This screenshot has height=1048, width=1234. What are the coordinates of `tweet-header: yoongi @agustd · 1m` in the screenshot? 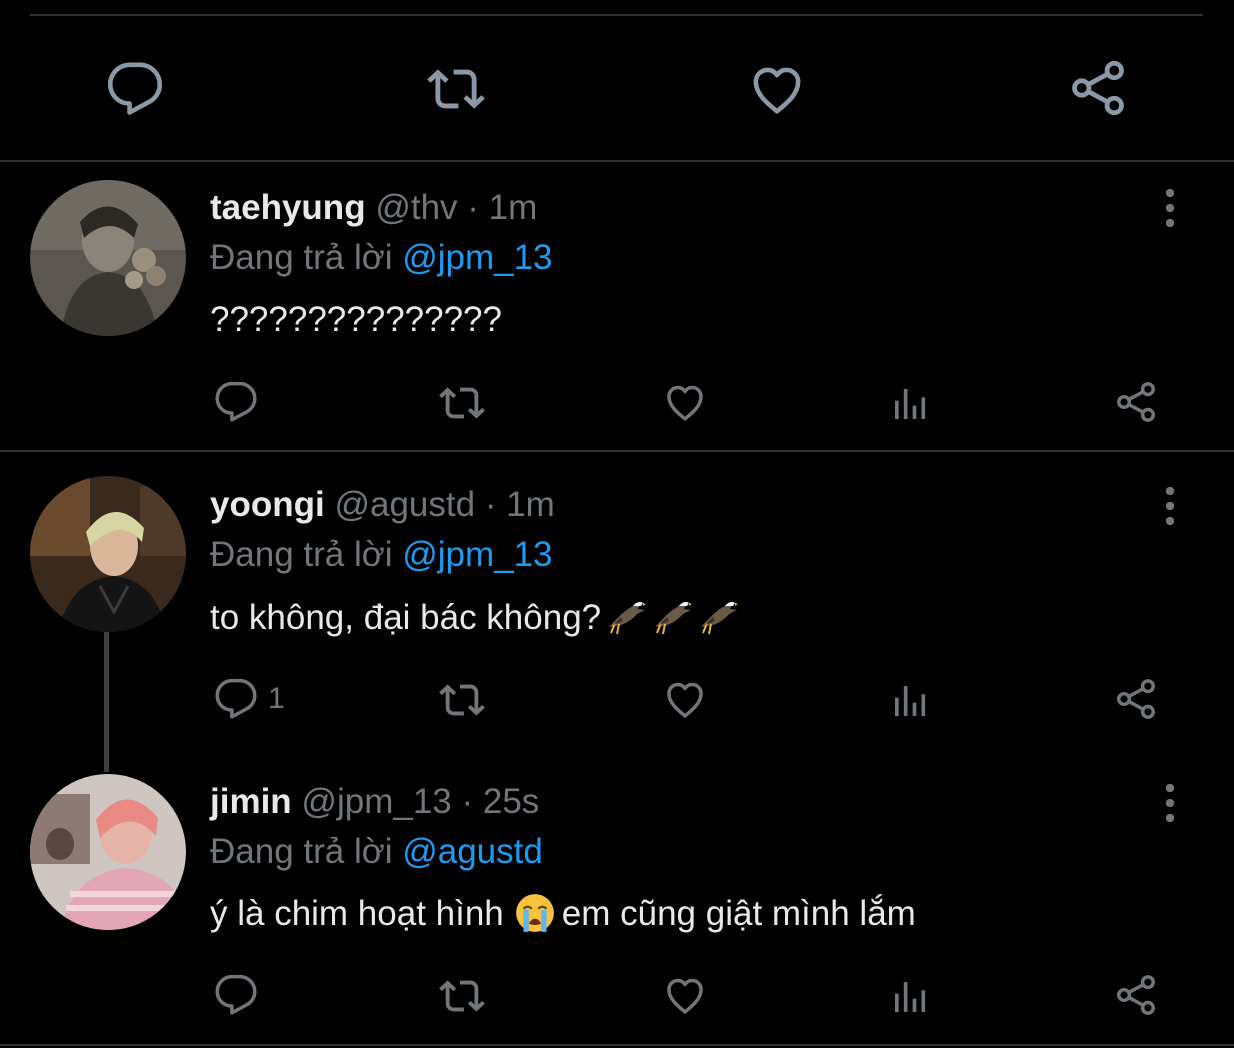 It's located at (382, 505).